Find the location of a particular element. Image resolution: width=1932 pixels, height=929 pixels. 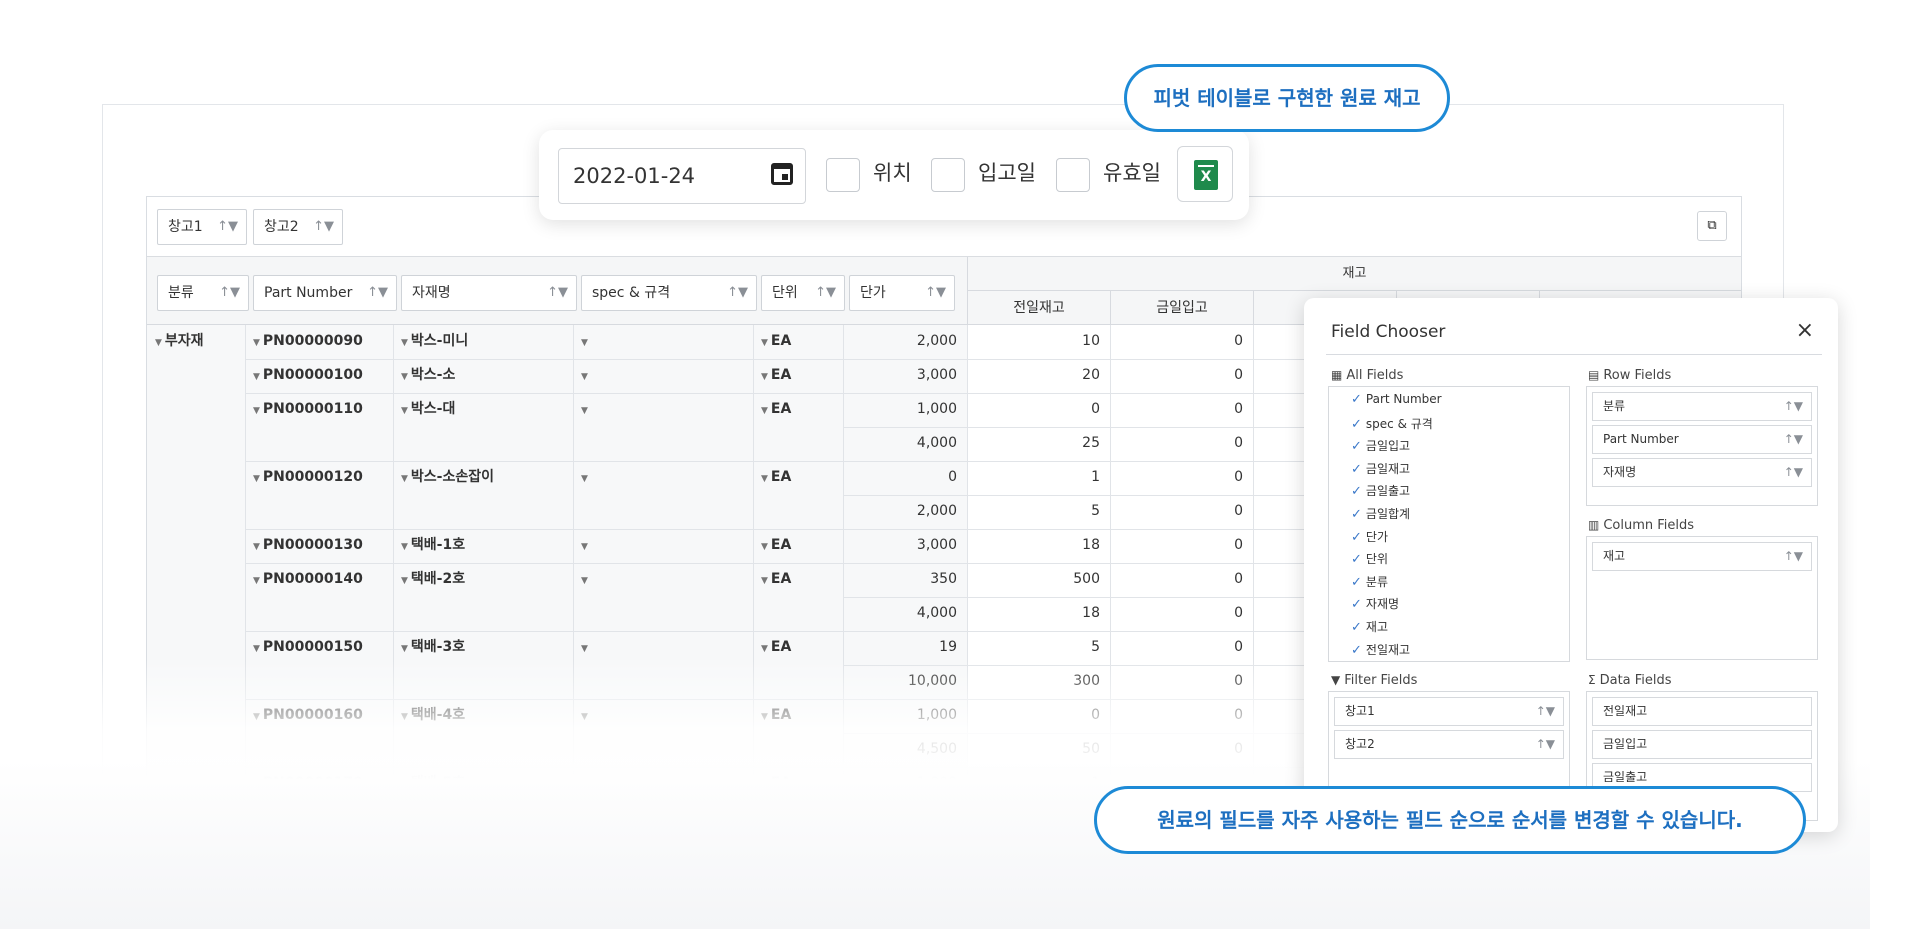

field-chooser-button: ⧉ is located at coordinates (1712, 226).